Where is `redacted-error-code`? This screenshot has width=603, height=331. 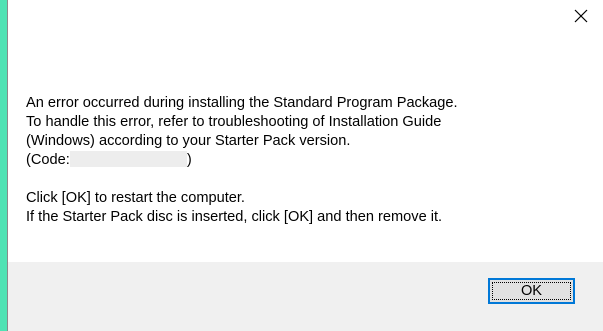
redacted-error-code is located at coordinates (128, 159).